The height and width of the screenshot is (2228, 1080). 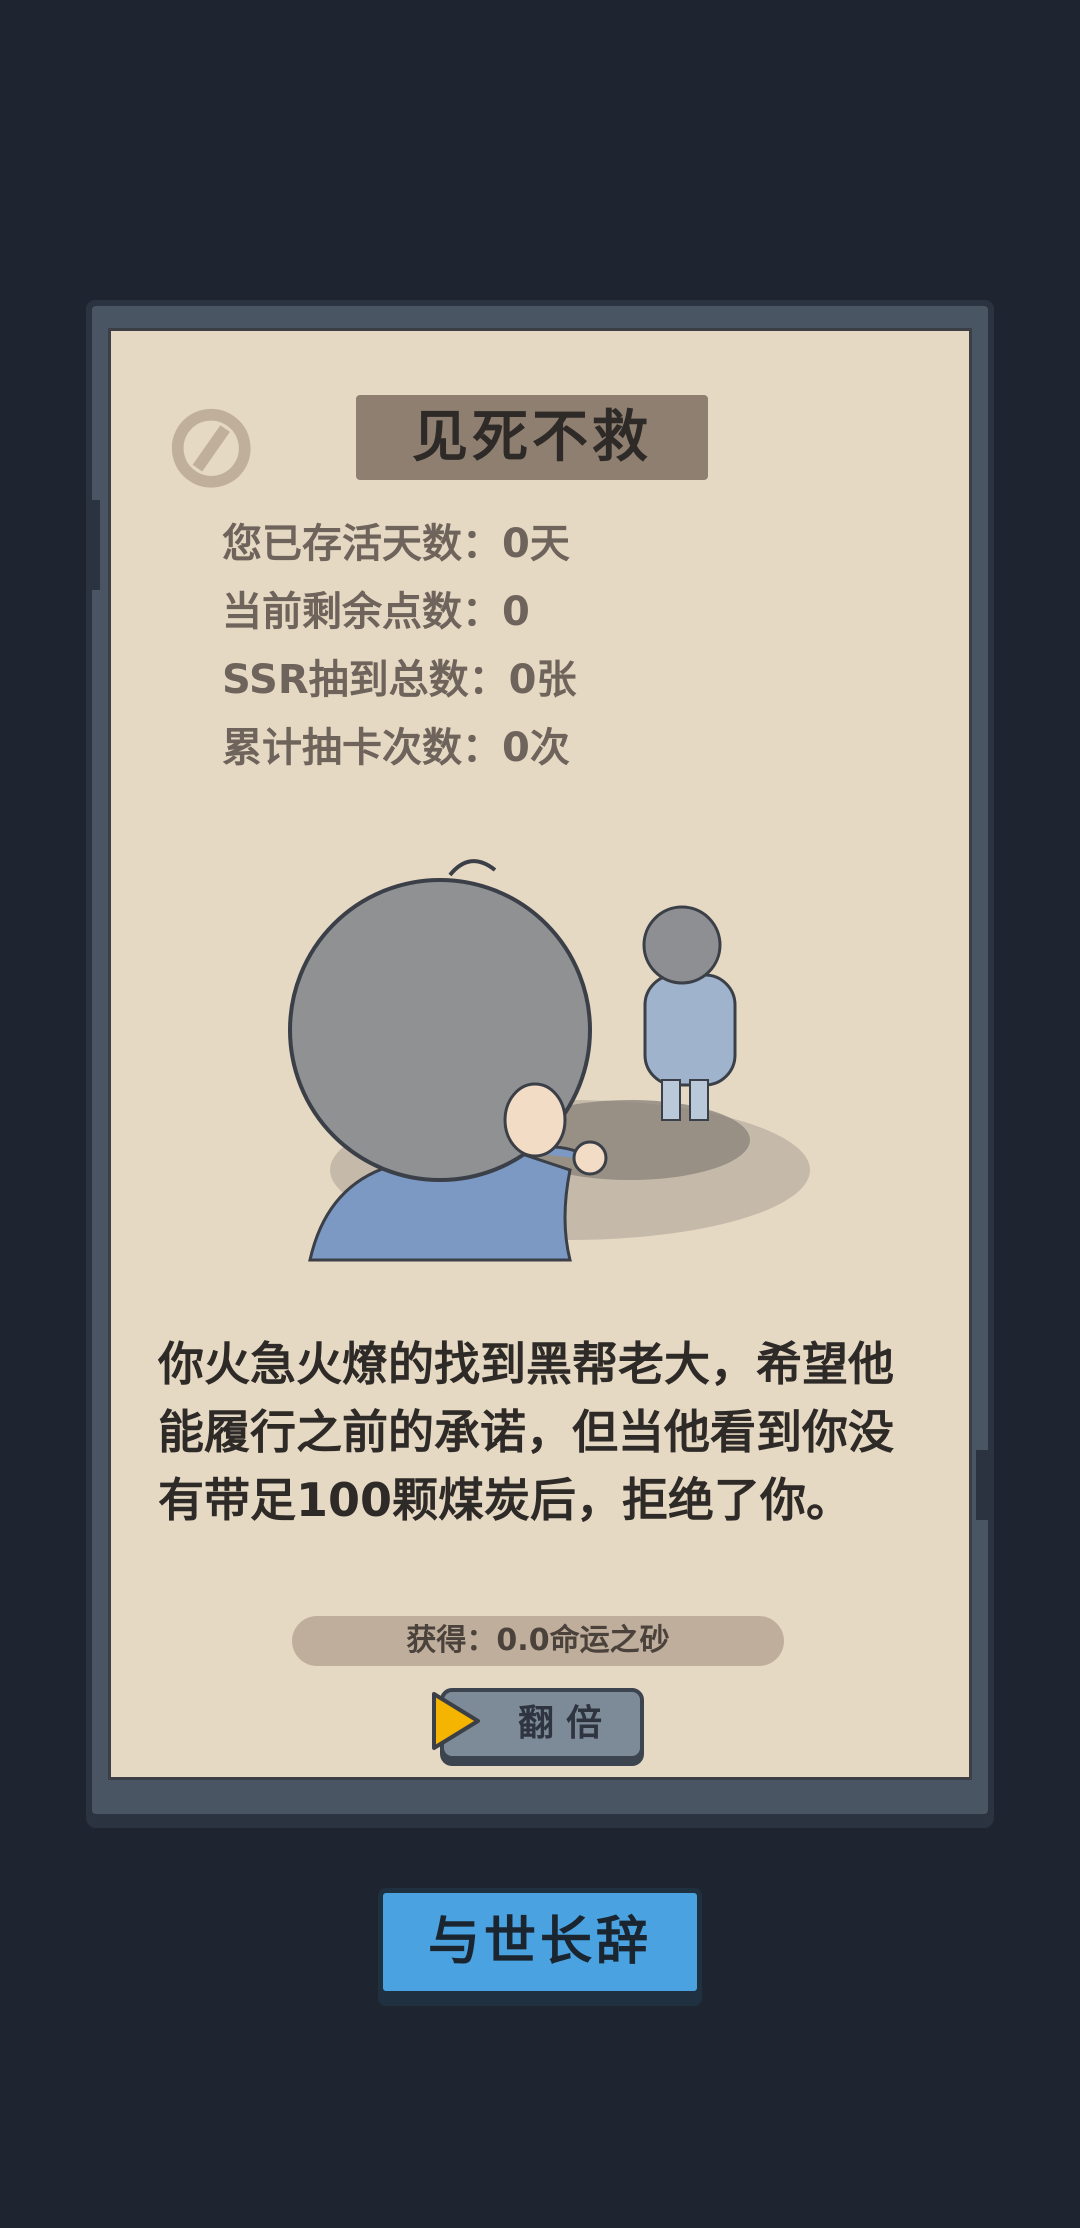 What do you see at coordinates (399, 680) in the screenshot?
I see `stat-ssr-total: SSR抽到总数：0张` at bounding box center [399, 680].